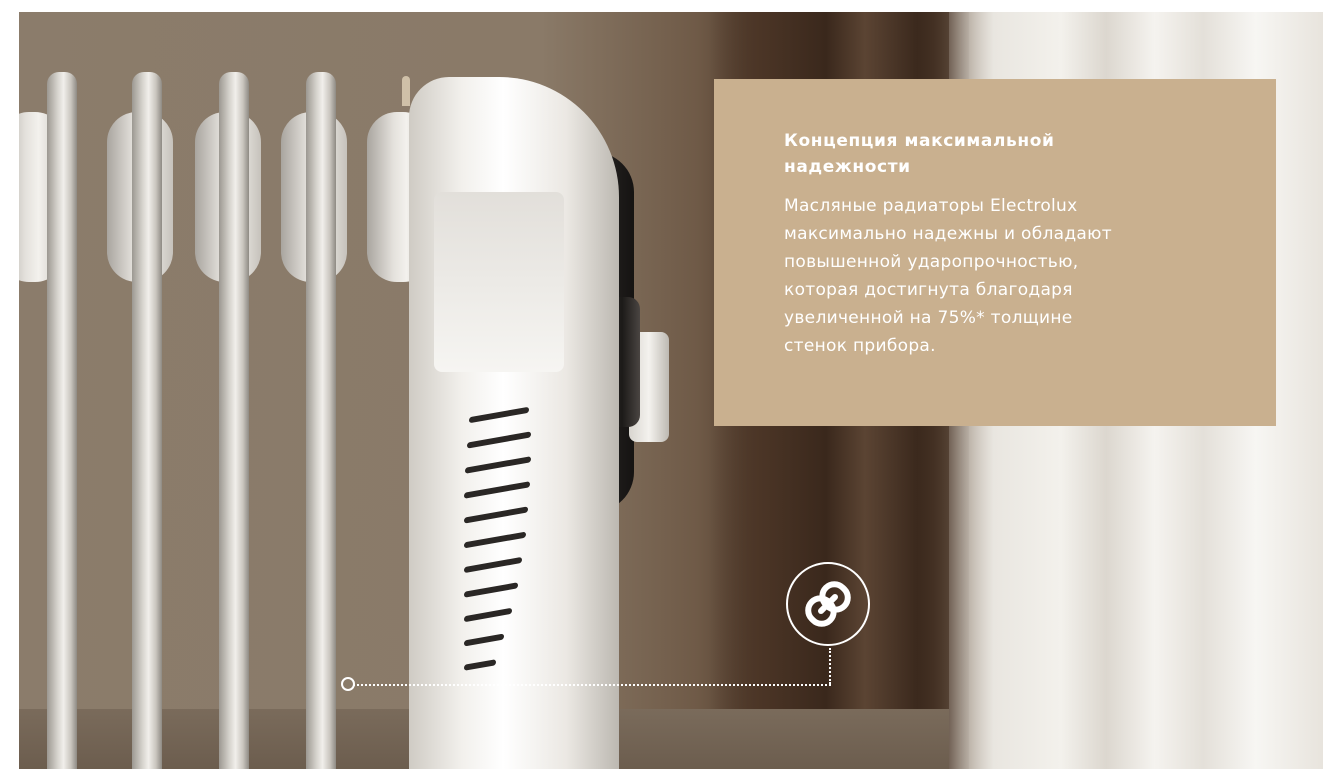  I want to click on feature-hotspot-button, so click(828, 604).